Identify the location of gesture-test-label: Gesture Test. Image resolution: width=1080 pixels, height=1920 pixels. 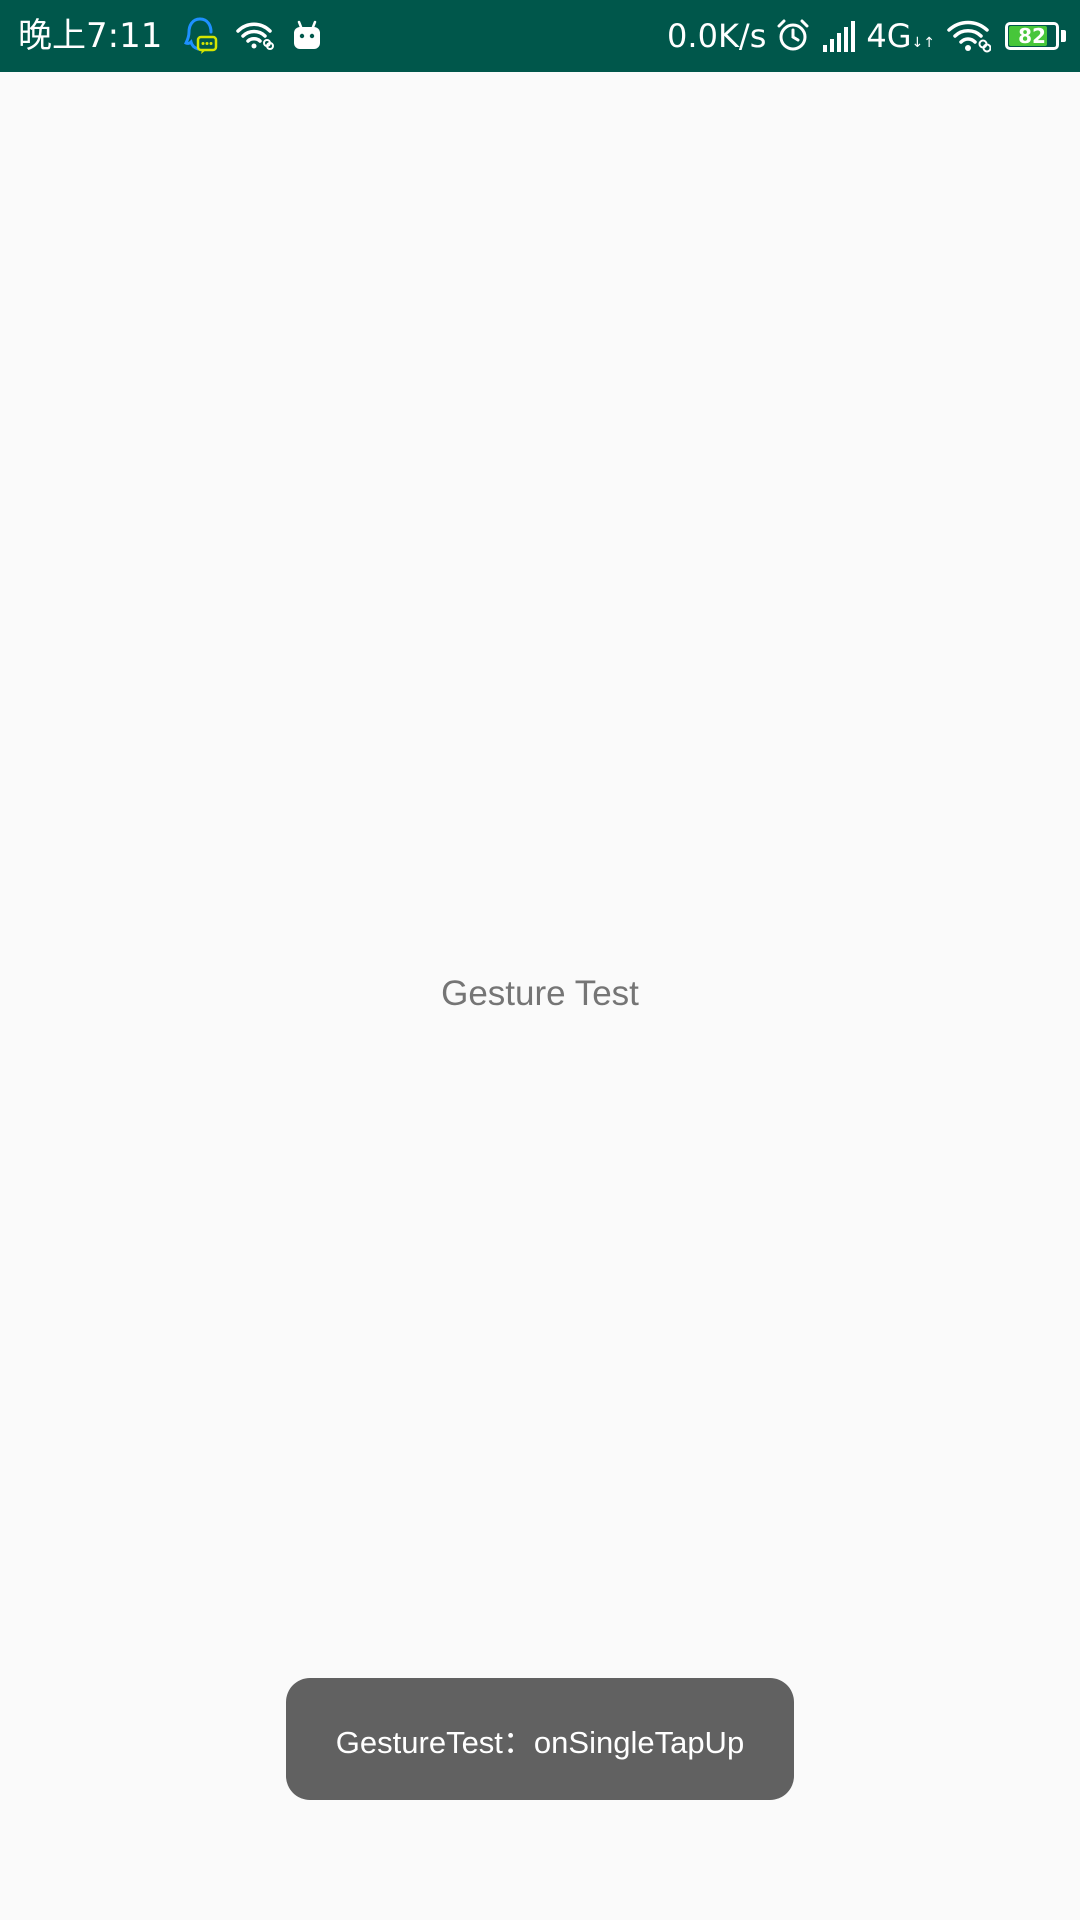
(540, 993).